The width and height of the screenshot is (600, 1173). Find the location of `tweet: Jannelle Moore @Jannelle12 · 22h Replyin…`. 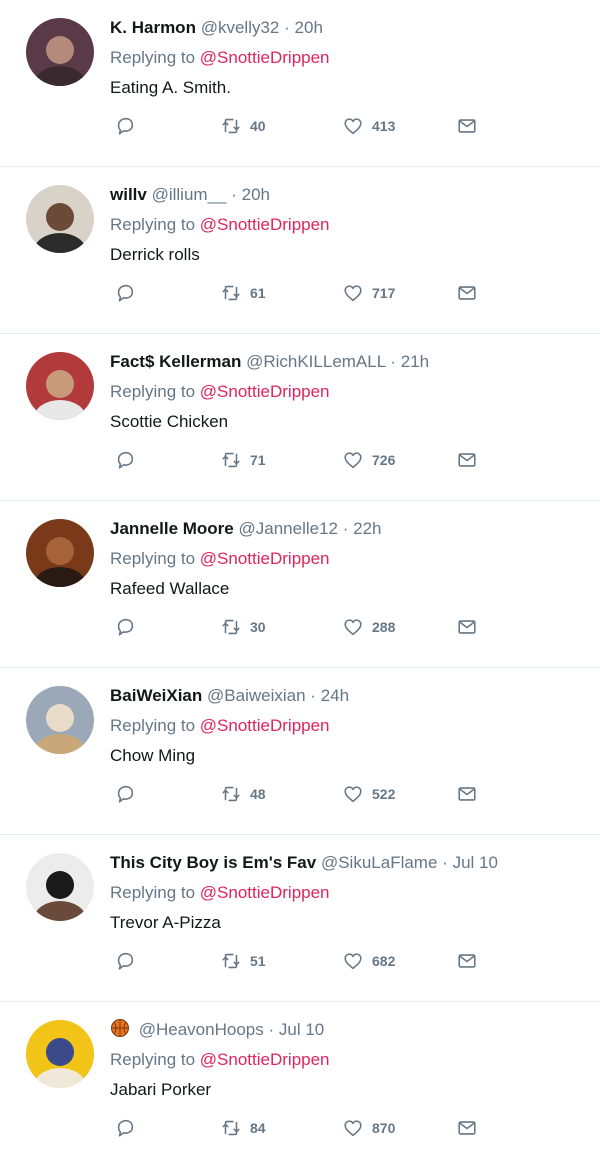

tweet: Jannelle Moore @Jannelle12 · 22h Replyin… is located at coordinates (300, 584).